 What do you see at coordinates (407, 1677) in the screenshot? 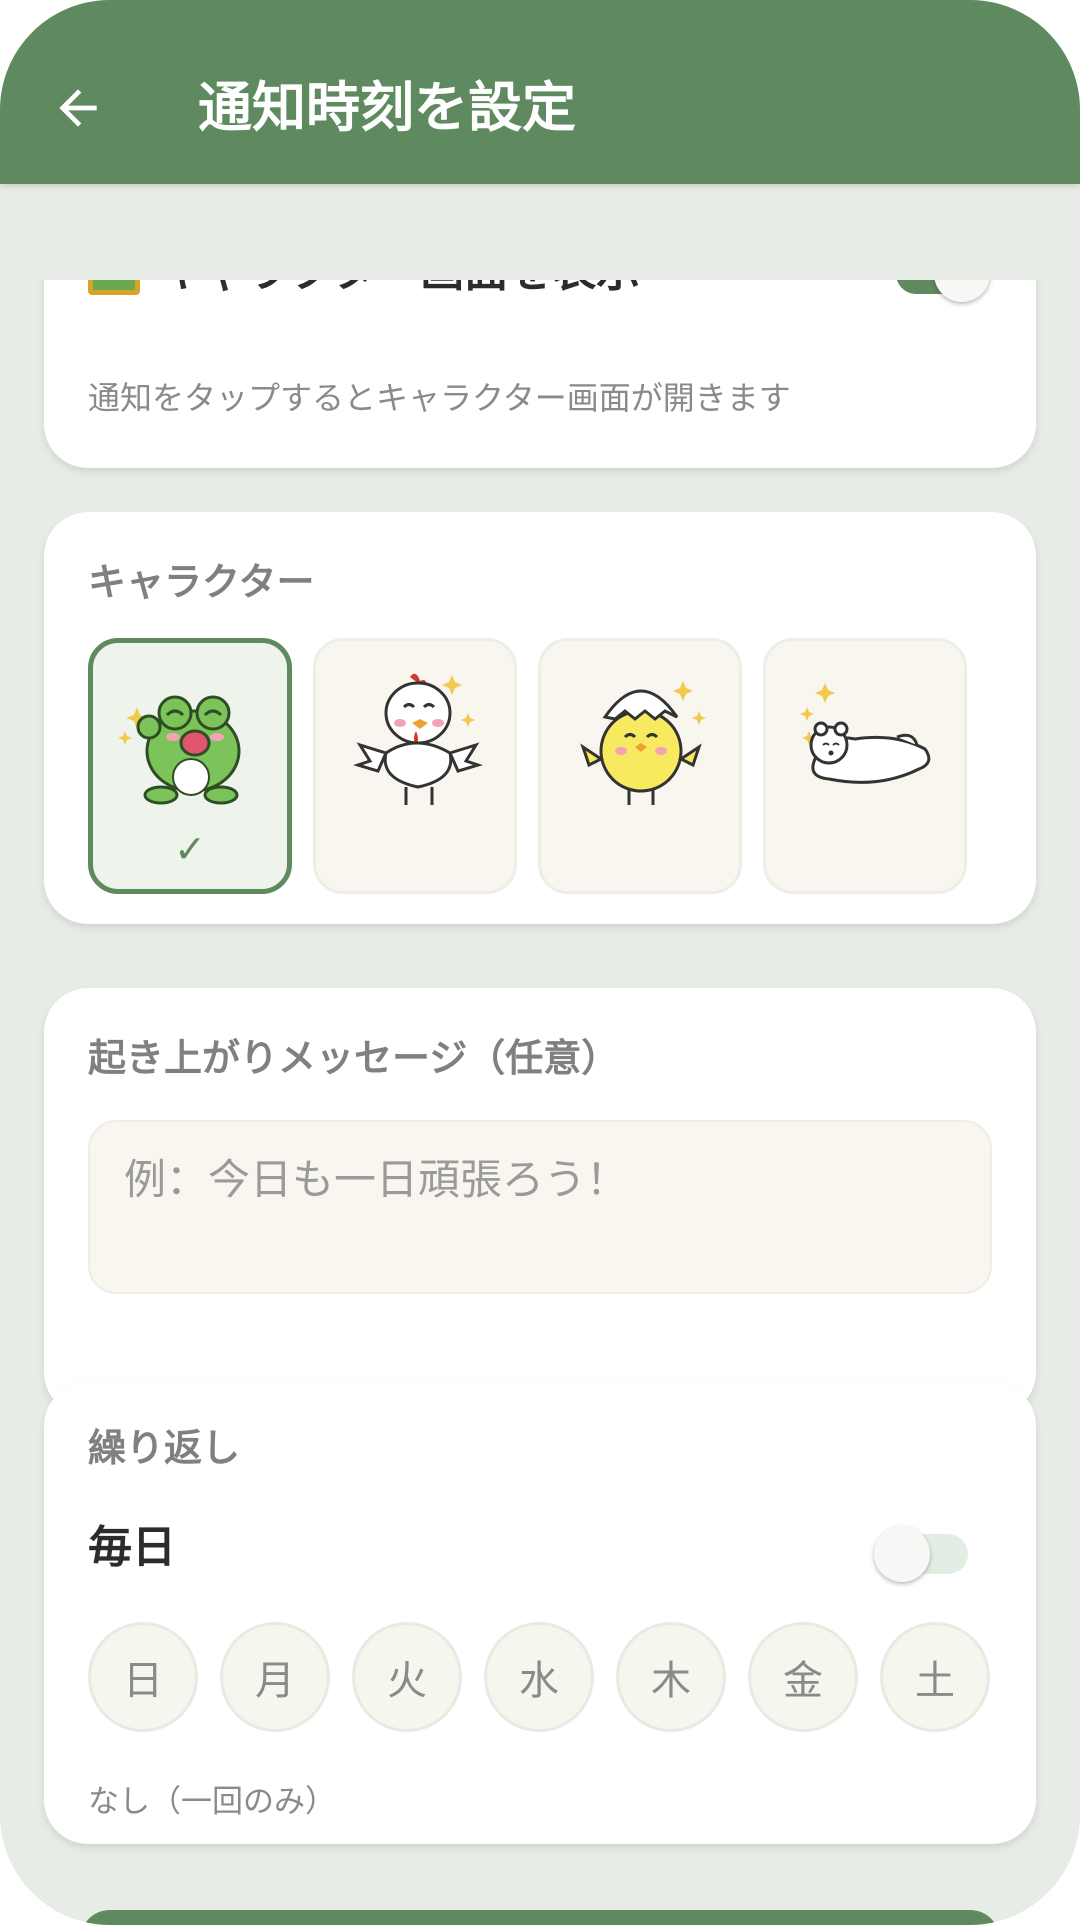
I see `day-button-tue: 火` at bounding box center [407, 1677].